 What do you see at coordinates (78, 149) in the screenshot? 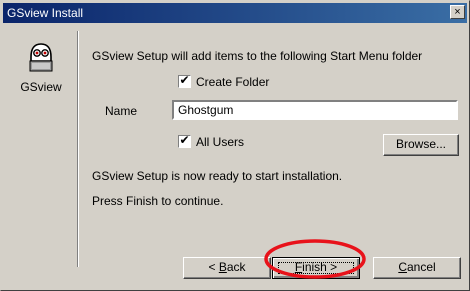
I see `vertical-divider` at bounding box center [78, 149].